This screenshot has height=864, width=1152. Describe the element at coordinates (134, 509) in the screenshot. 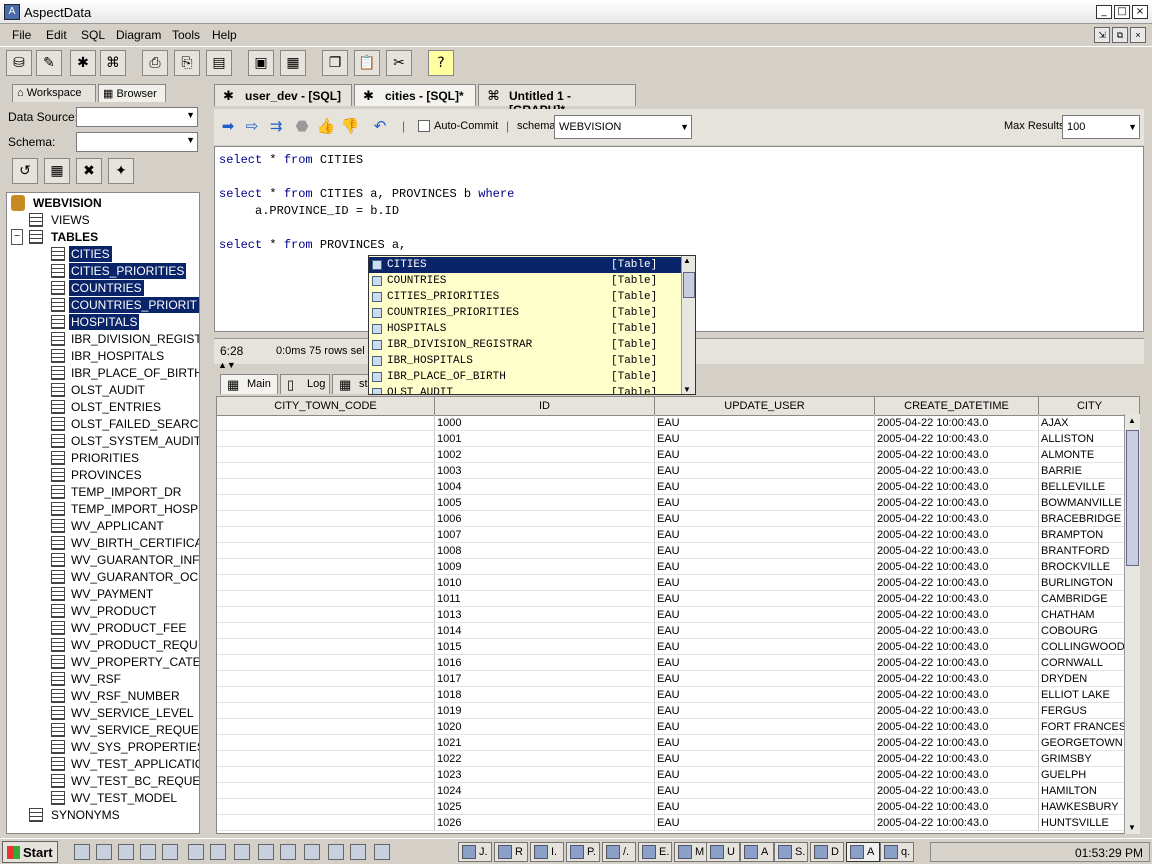

I see `tree-table-item: TEMP_IMPORT_HOSPI` at that location.